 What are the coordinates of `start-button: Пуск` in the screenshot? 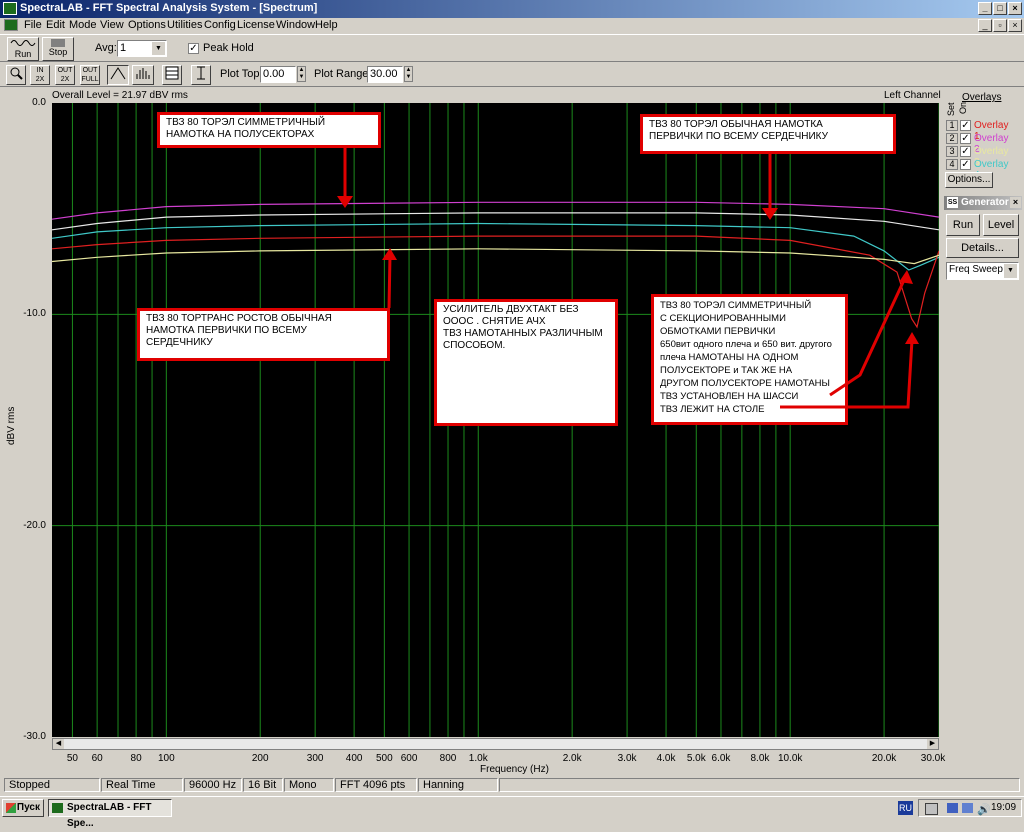 It's located at (23, 808).